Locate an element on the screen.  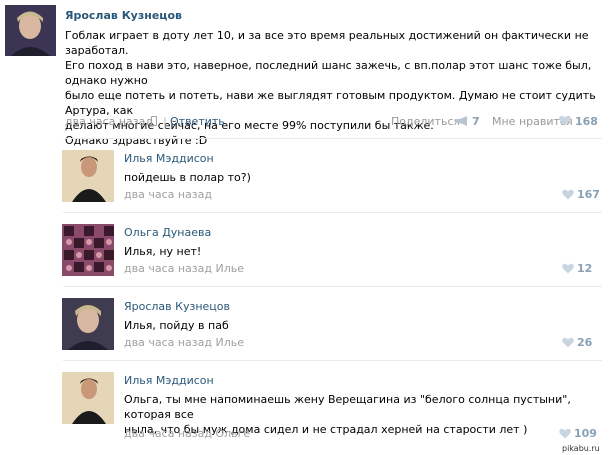
comment-author: Ольга Дунаева is located at coordinates (167, 232).